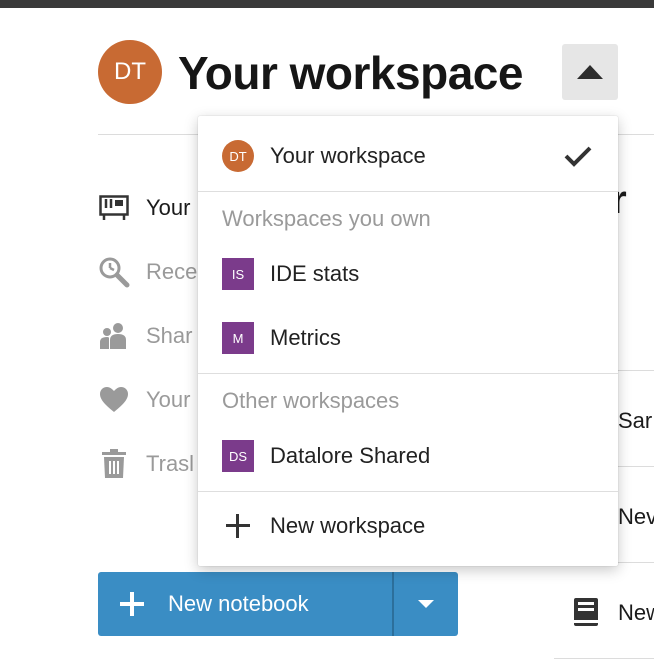 The image size is (654, 672). I want to click on notebooks-icon, so click(114, 208).